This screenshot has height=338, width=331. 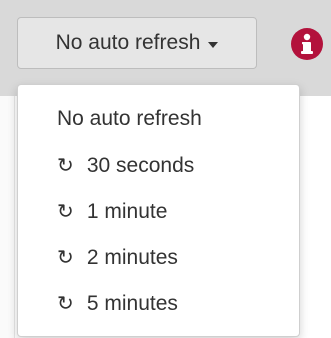 I want to click on auto-refresh-dropdown-button: No auto refresh, so click(x=137, y=43).